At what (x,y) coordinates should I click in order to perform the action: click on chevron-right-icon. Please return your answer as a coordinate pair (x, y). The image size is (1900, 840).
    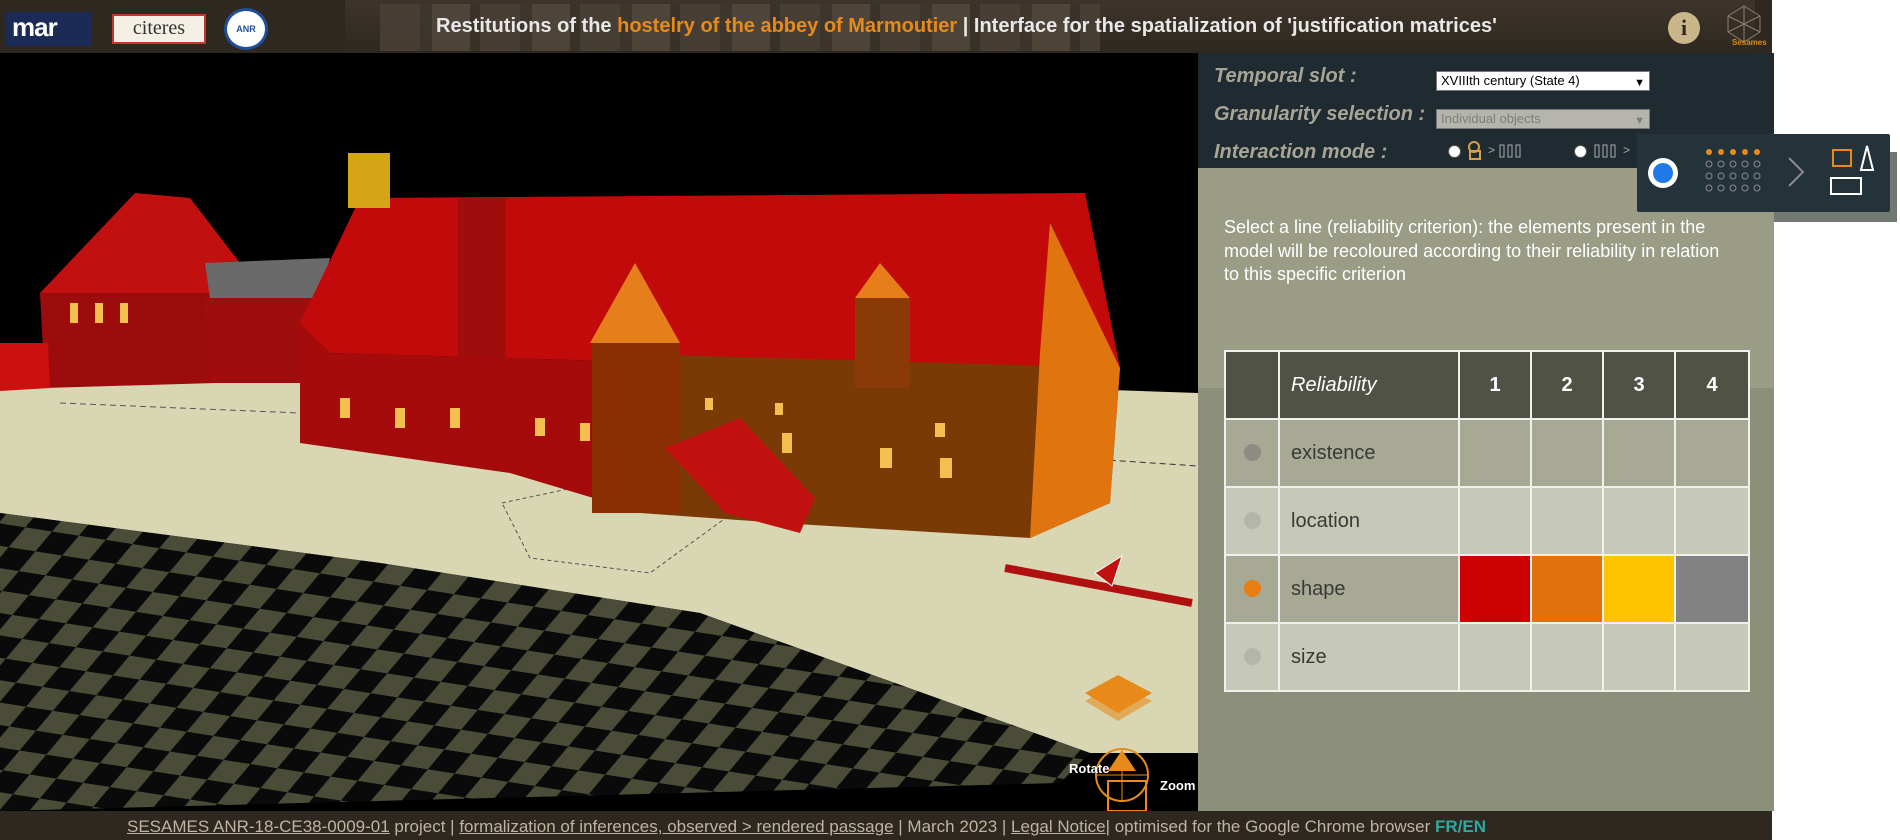
    Looking at the image, I should click on (1796, 172).